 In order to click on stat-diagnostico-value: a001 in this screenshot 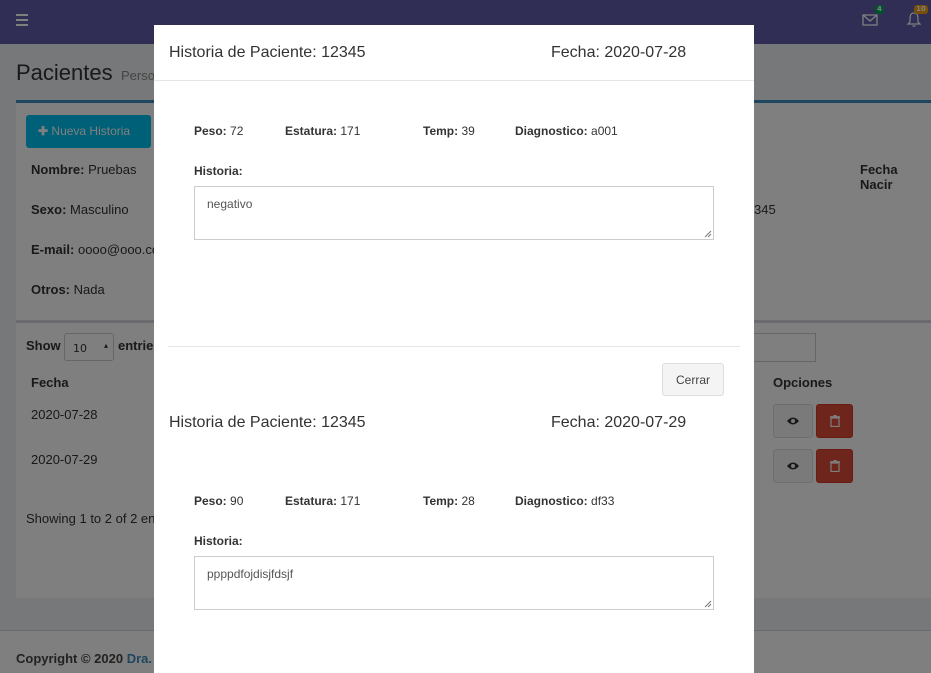, I will do `click(604, 131)`.